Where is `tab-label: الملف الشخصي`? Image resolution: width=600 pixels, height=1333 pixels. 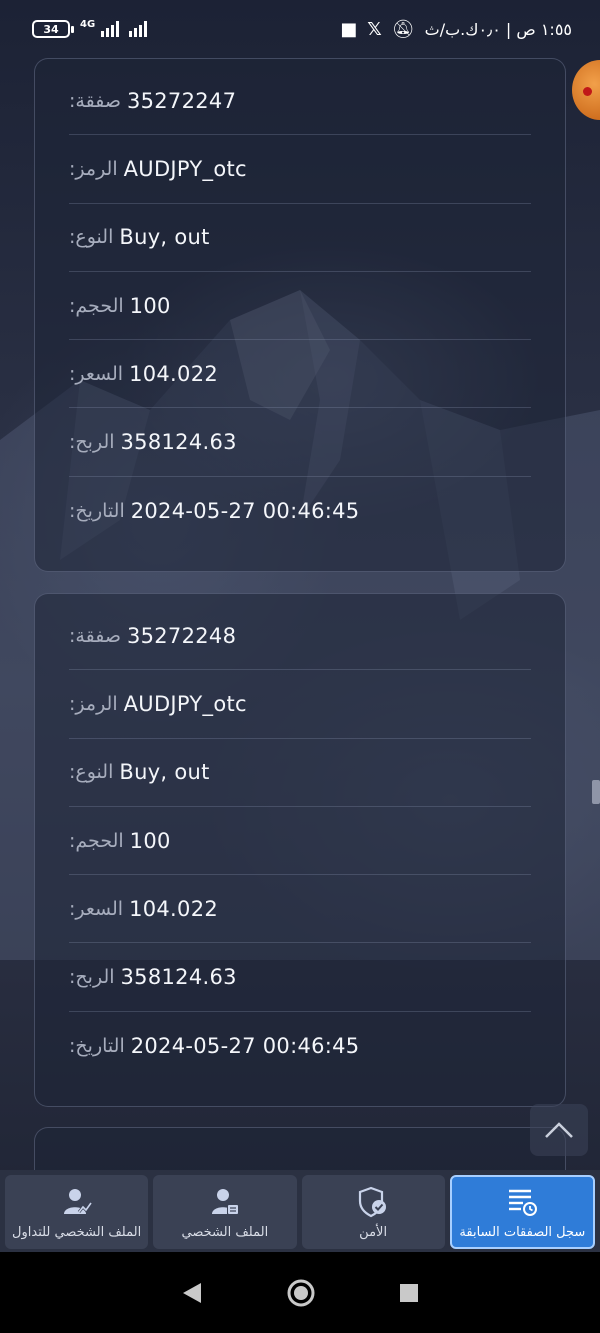
tab-label: الملف الشخصي is located at coordinates (225, 1232).